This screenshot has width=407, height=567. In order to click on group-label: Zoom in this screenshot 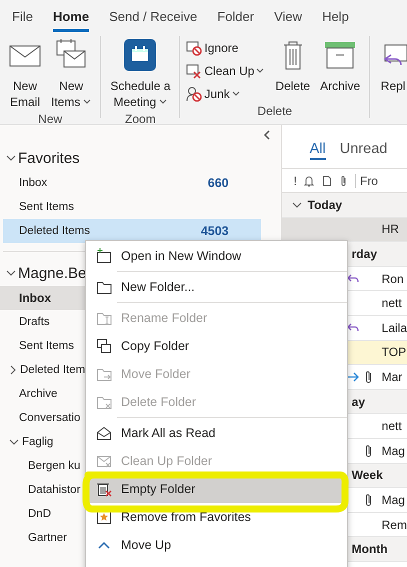, I will do `click(140, 118)`.